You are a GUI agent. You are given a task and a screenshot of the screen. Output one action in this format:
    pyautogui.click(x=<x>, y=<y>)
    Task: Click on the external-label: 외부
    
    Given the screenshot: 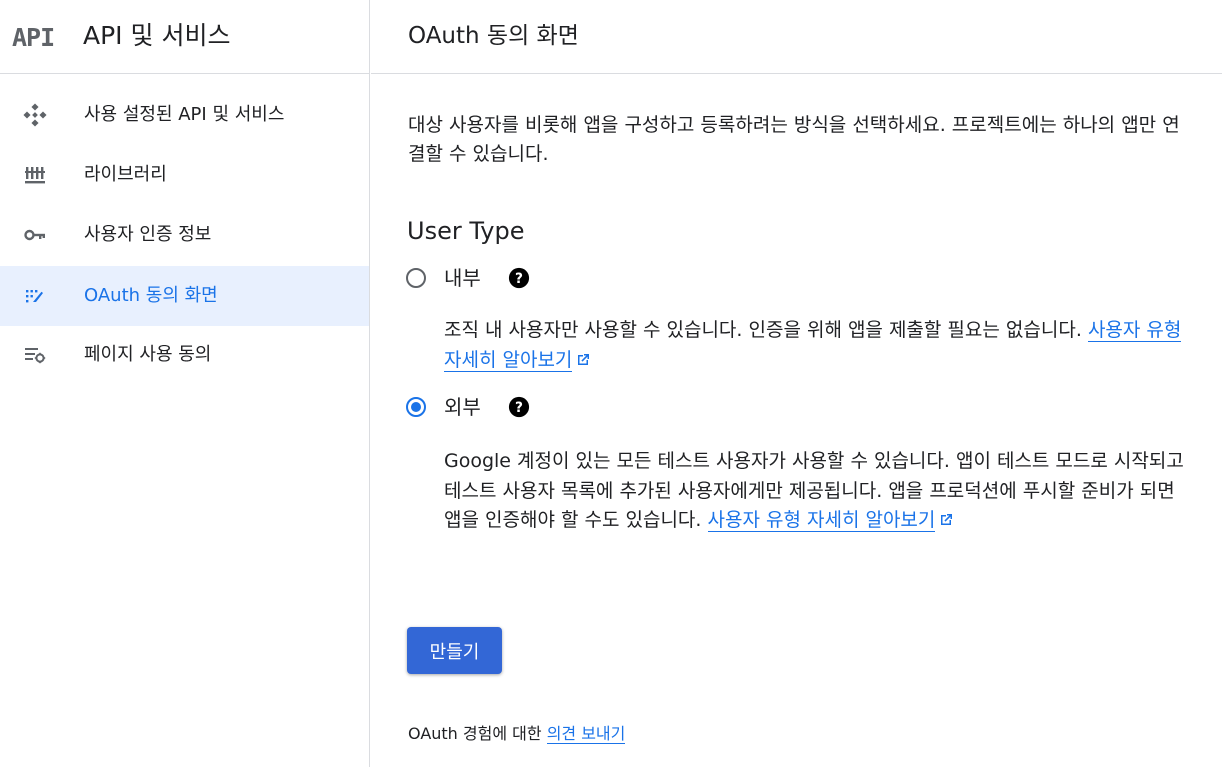 What is the action you would take?
    pyautogui.click(x=462, y=407)
    